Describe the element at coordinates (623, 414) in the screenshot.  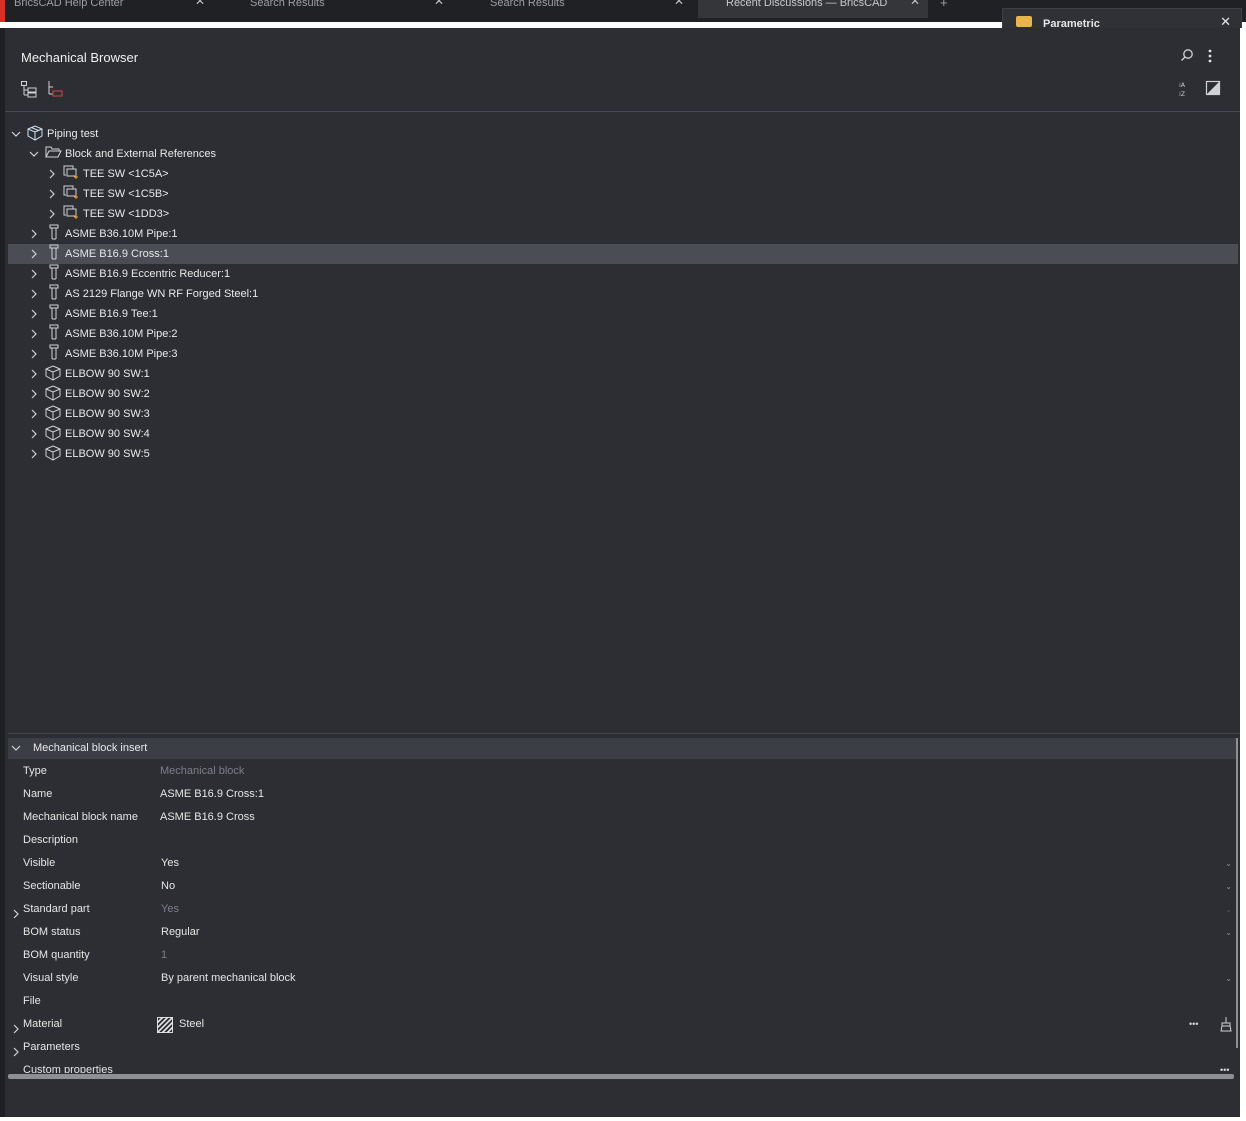
I see `tree-node-elbow-3: ELBOW 90 SW:3` at that location.